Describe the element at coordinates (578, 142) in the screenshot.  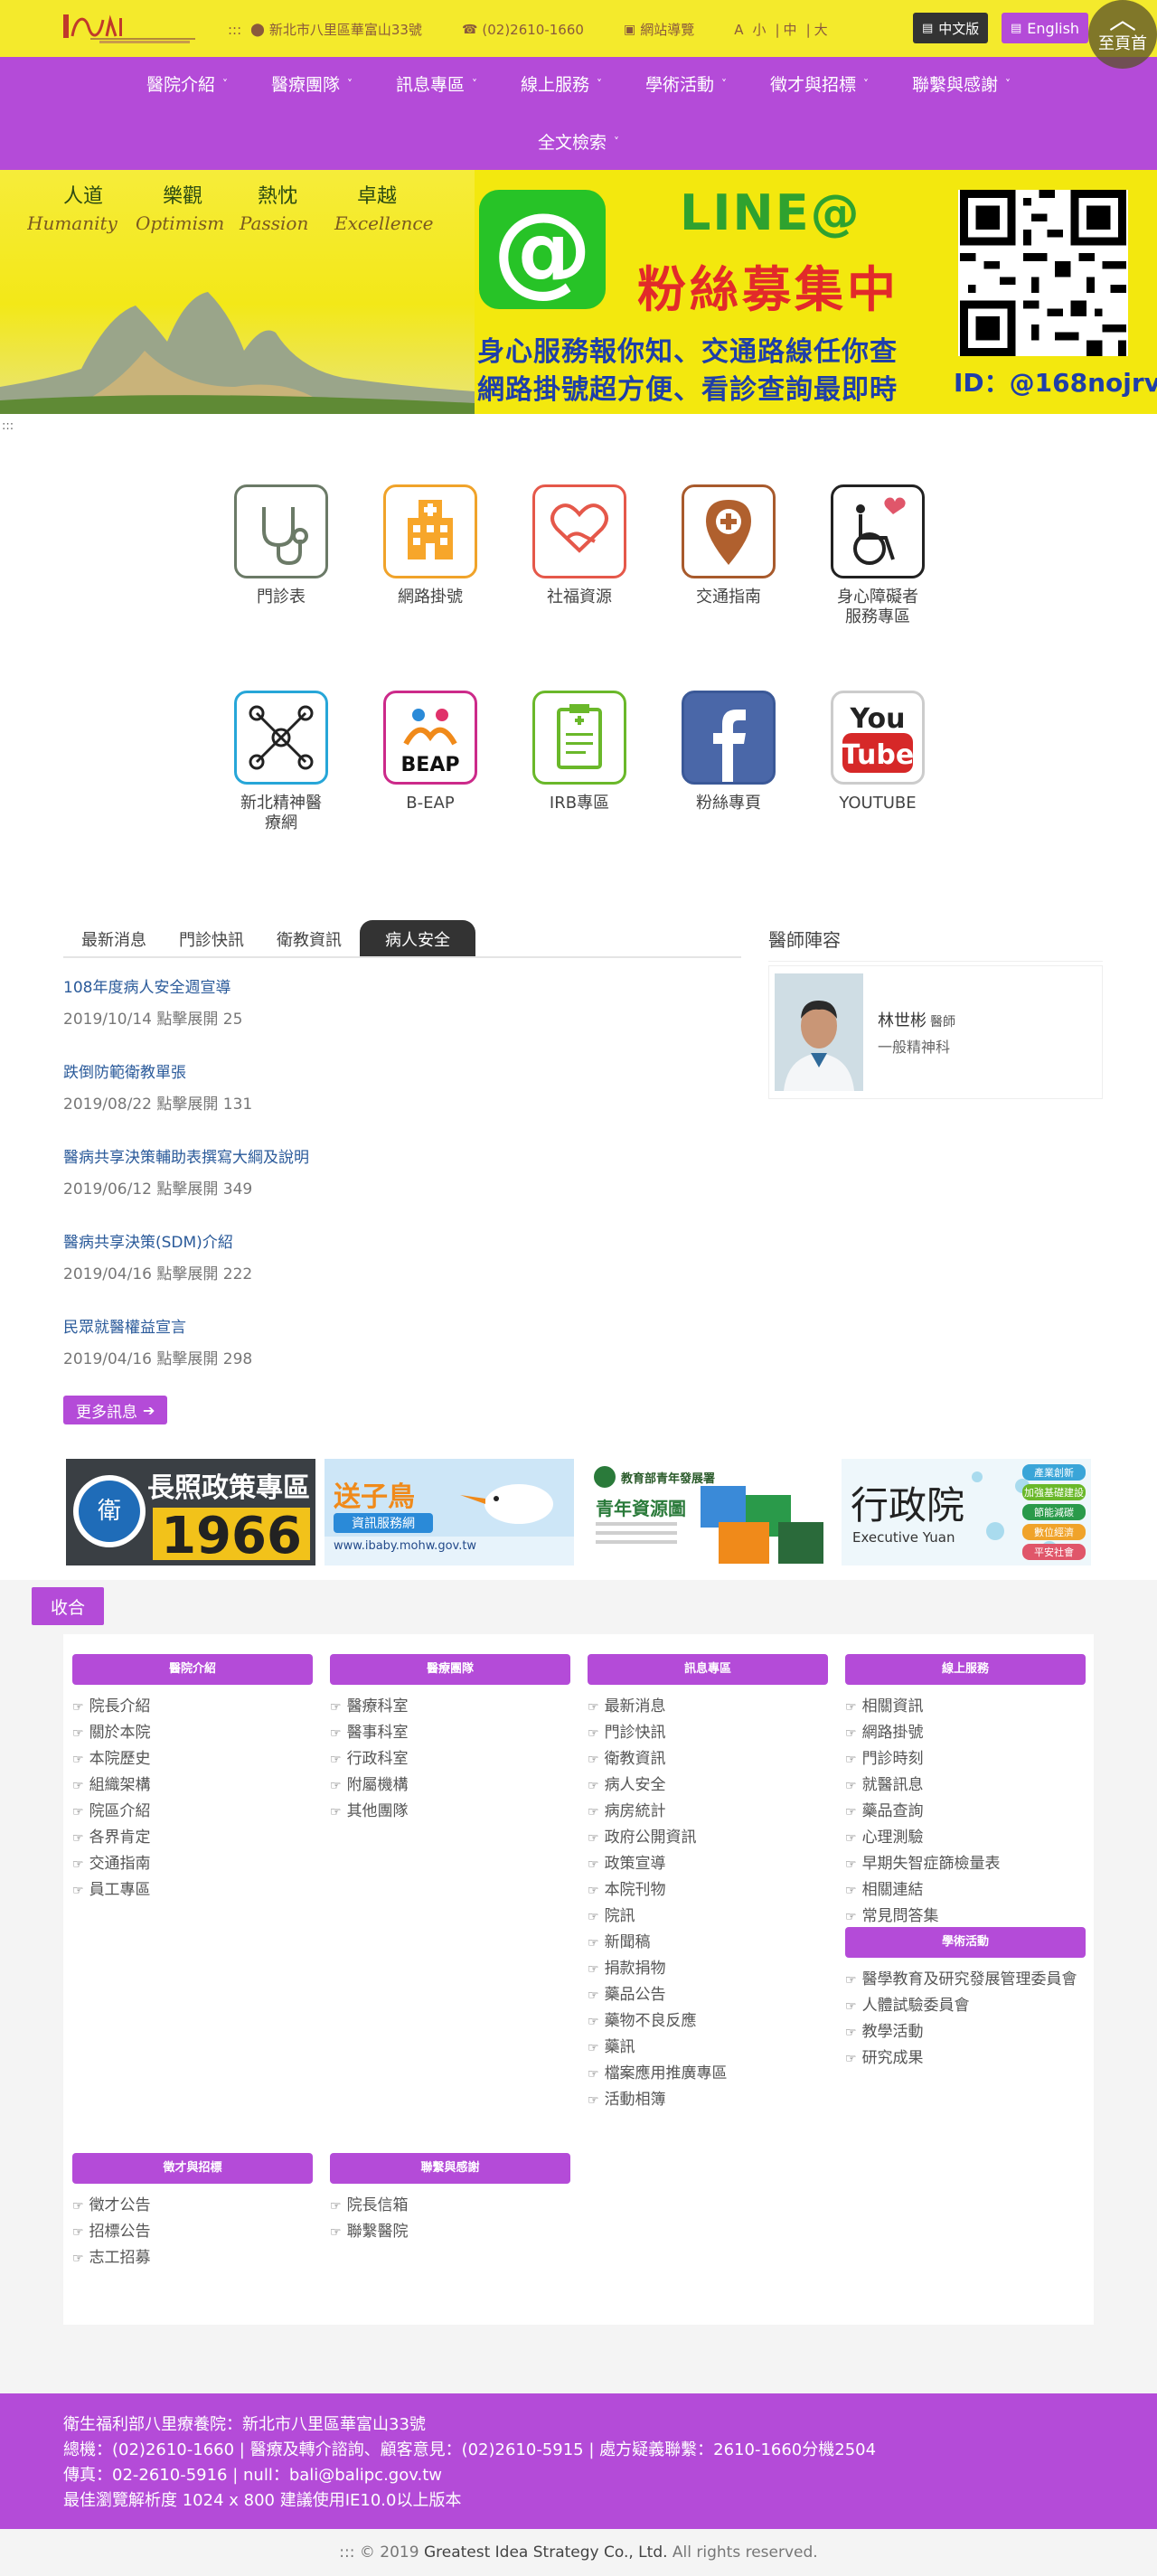
I see `nav-item-full-search: 全文檢索 ˅` at that location.